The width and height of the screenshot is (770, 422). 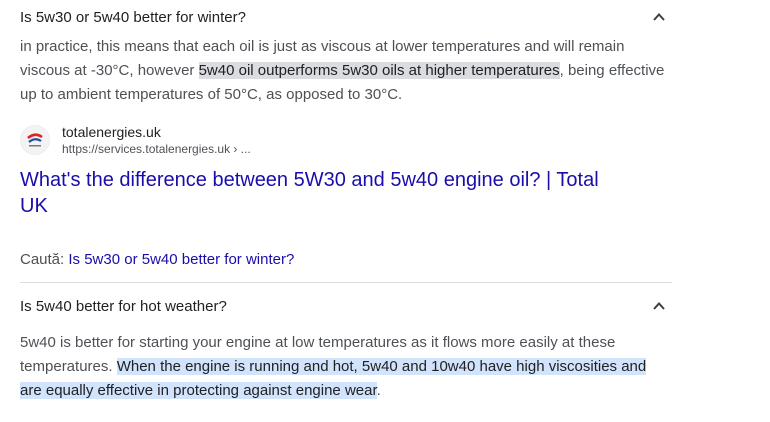 I want to click on search-query-link: Is 5w30 or 5w40 better for winter?, so click(x=181, y=259).